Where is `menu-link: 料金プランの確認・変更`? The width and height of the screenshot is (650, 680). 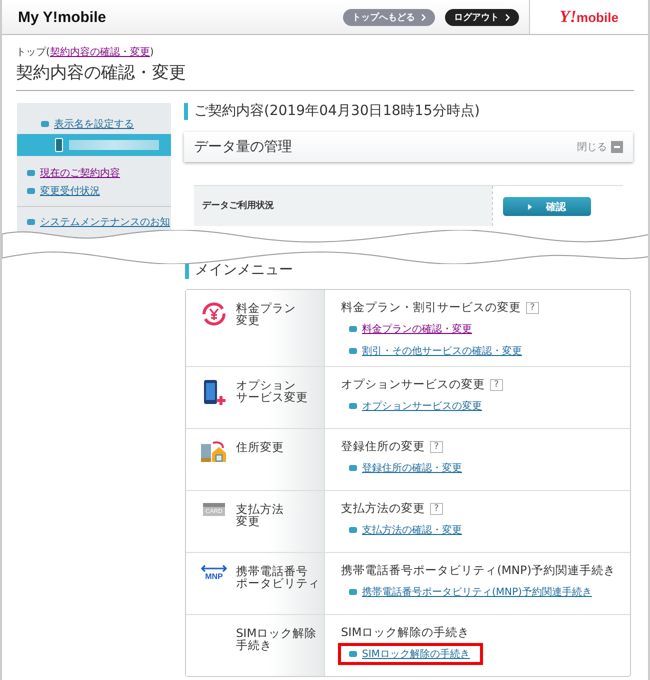 menu-link: 料金プランの確認・変更 is located at coordinates (417, 329).